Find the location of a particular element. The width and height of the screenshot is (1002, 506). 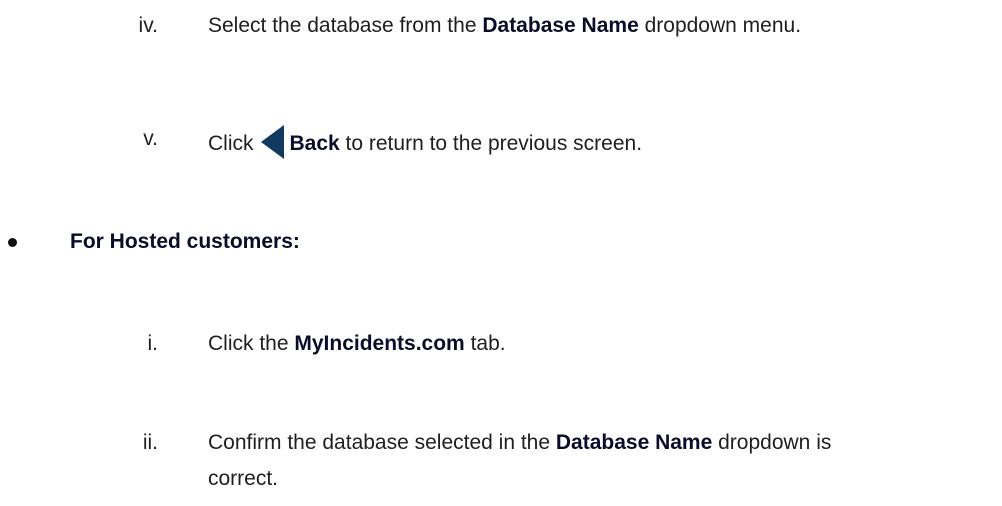

step-numeral: i. is located at coordinates (153, 343).